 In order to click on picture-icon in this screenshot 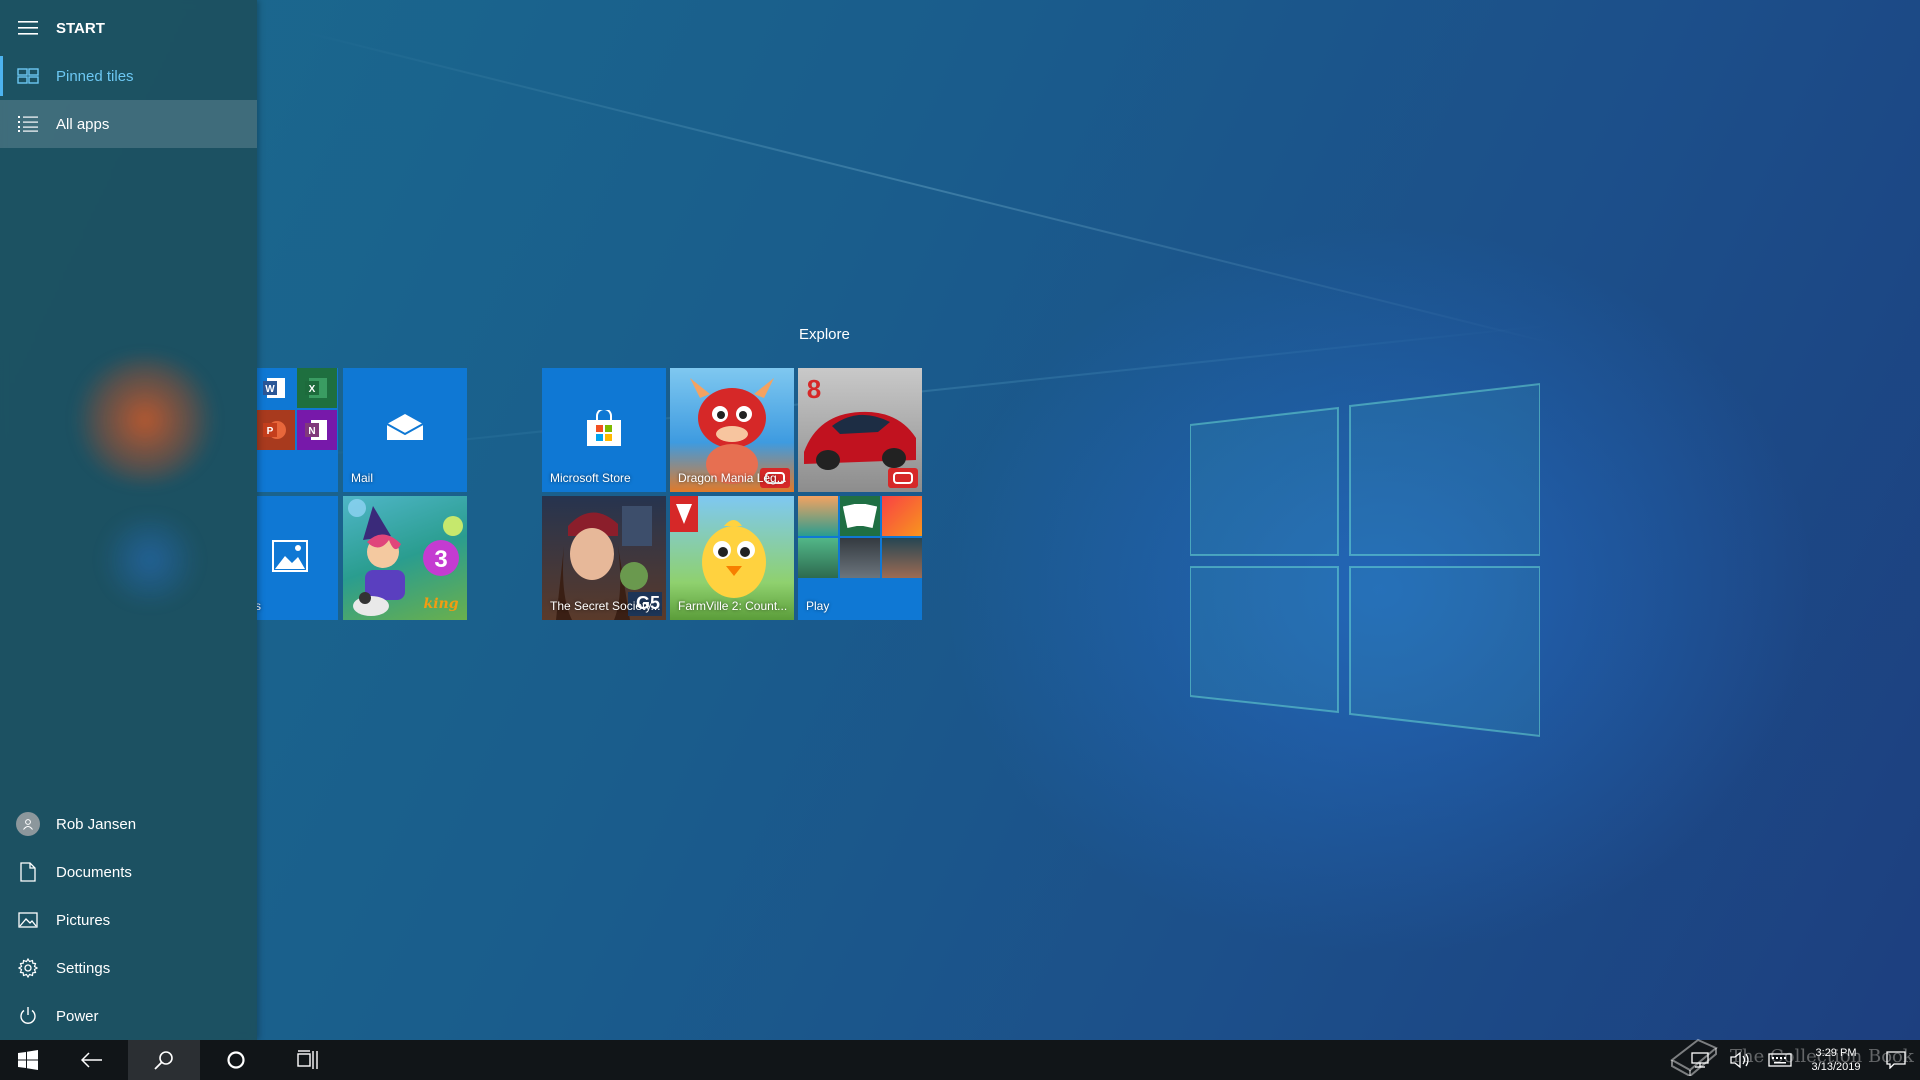, I will do `click(28, 920)`.